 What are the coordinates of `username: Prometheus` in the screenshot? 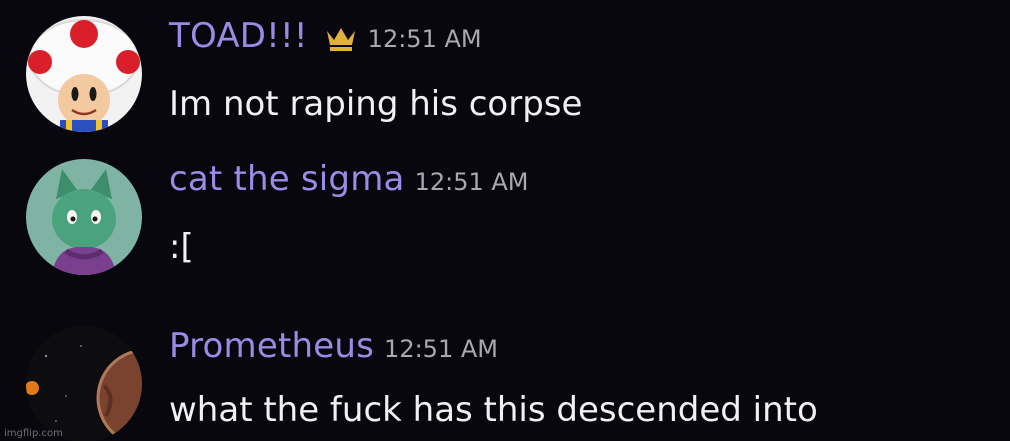 It's located at (271, 346).